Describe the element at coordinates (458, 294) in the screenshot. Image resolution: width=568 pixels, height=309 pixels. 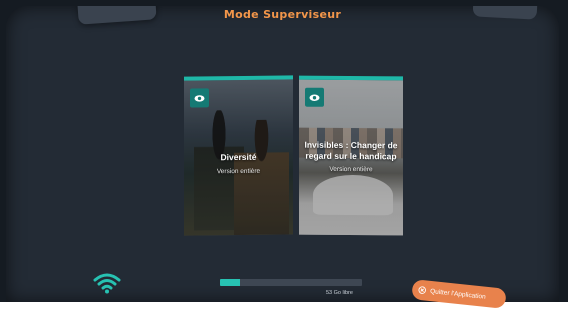
I see `quit-button-label: Quitter l'Application` at that location.